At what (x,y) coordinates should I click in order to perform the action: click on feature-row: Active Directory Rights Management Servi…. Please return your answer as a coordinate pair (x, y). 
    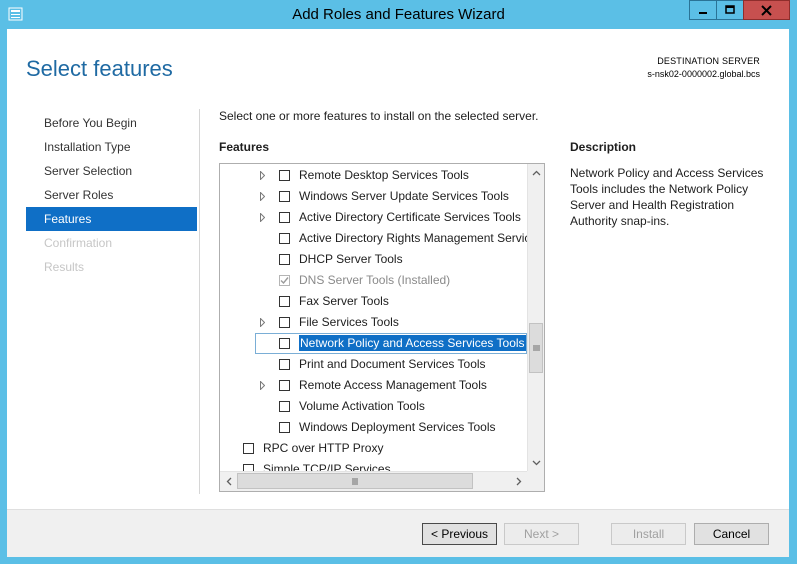
    Looking at the image, I should click on (373, 238).